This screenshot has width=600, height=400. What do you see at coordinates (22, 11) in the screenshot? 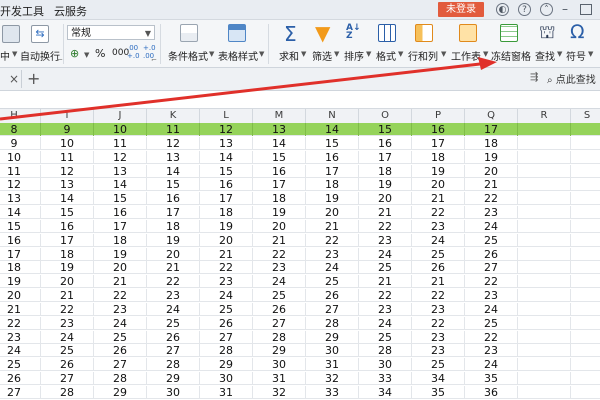
I see `menu-developer-tools: 开发工具` at bounding box center [22, 11].